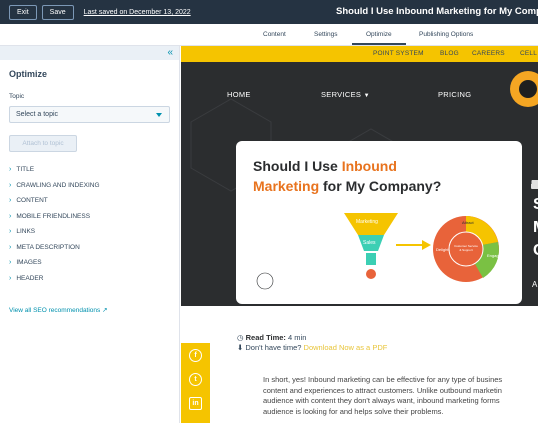 The height and width of the screenshot is (423, 538). Describe the element at coordinates (494, 255) in the screenshot. I see `wheel-label-engage: Engage` at that location.